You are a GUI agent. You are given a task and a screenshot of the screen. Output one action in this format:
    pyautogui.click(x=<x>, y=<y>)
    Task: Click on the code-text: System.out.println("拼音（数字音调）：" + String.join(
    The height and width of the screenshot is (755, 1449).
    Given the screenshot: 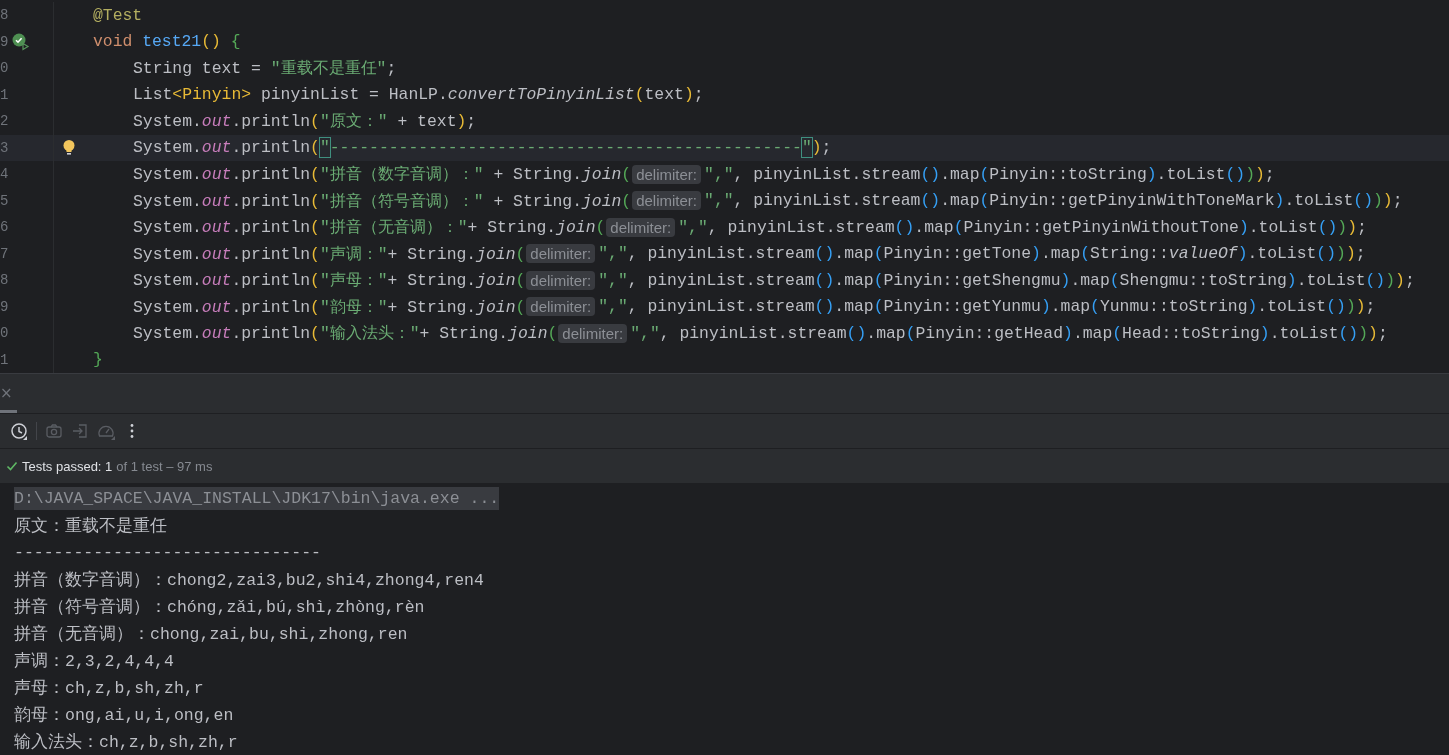 What is the action you would take?
    pyautogui.click(x=382, y=175)
    